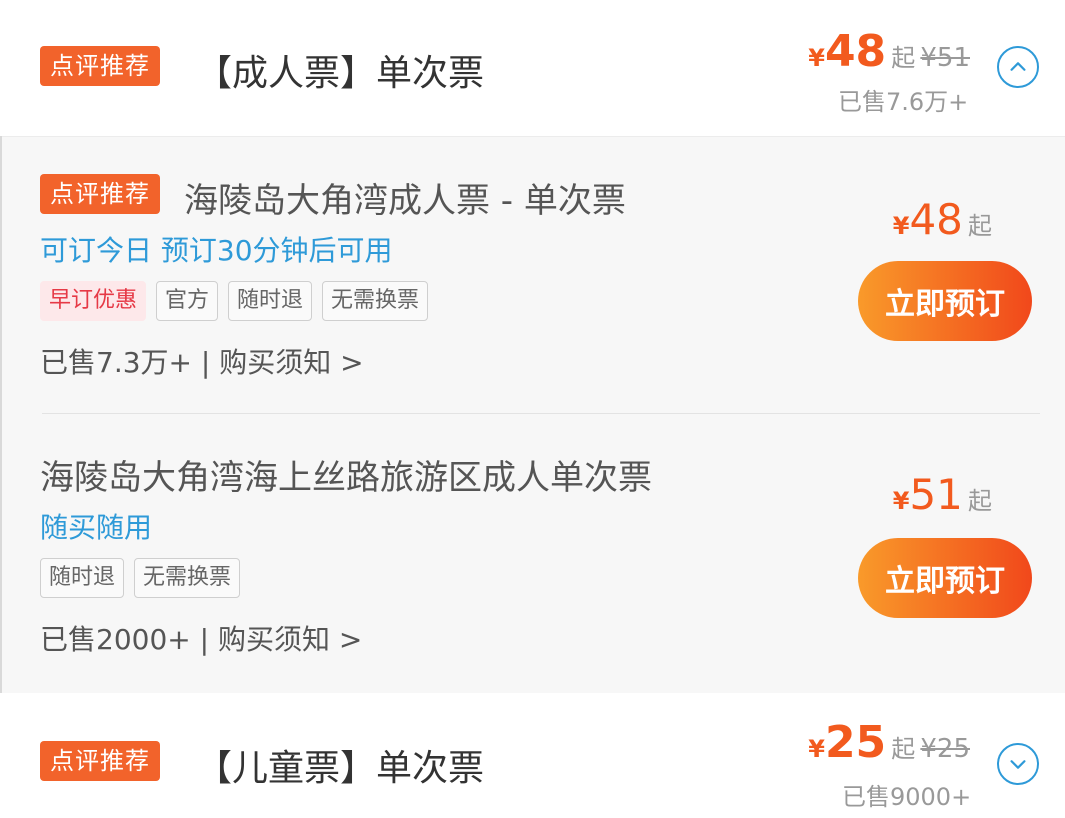  I want to click on expand-toggle-button, so click(1018, 764).